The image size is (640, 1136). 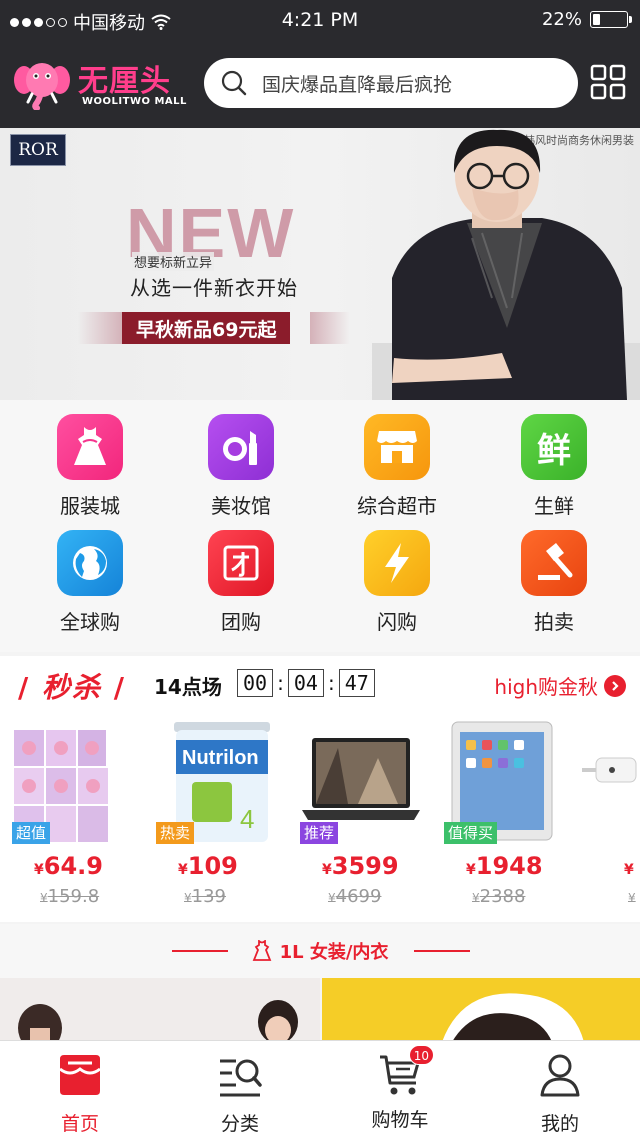 What do you see at coordinates (632, 898) in the screenshot?
I see `product-old-price-partial: ¥` at bounding box center [632, 898].